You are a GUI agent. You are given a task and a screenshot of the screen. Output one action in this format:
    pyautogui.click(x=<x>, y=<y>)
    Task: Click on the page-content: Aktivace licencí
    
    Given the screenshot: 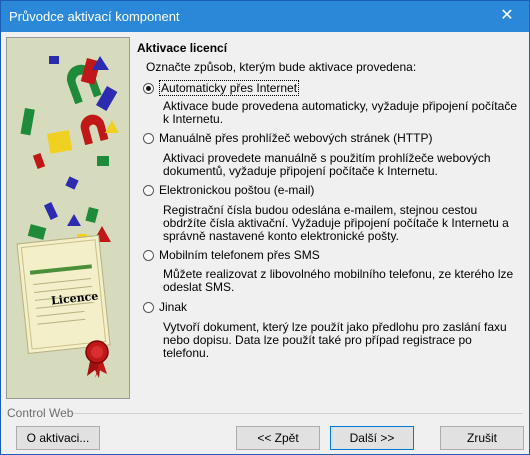 What is the action you would take?
    pyautogui.click(x=329, y=51)
    